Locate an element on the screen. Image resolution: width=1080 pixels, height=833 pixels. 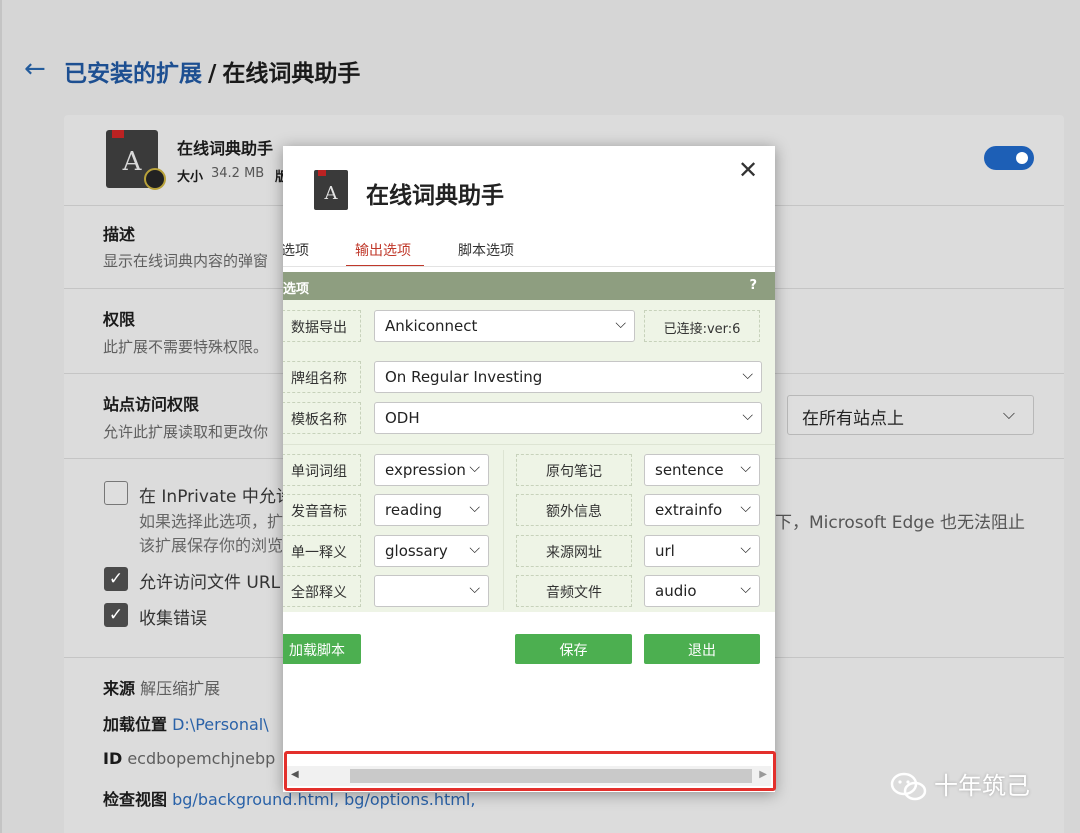
inprivate-checkbox is located at coordinates (116, 493).